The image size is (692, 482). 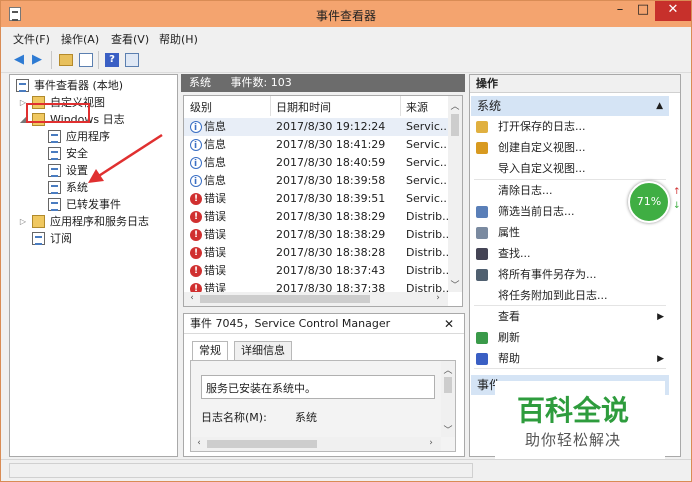 What do you see at coordinates (659, 106) in the screenshot?
I see `collapse-up-icon: ▲` at bounding box center [659, 106].